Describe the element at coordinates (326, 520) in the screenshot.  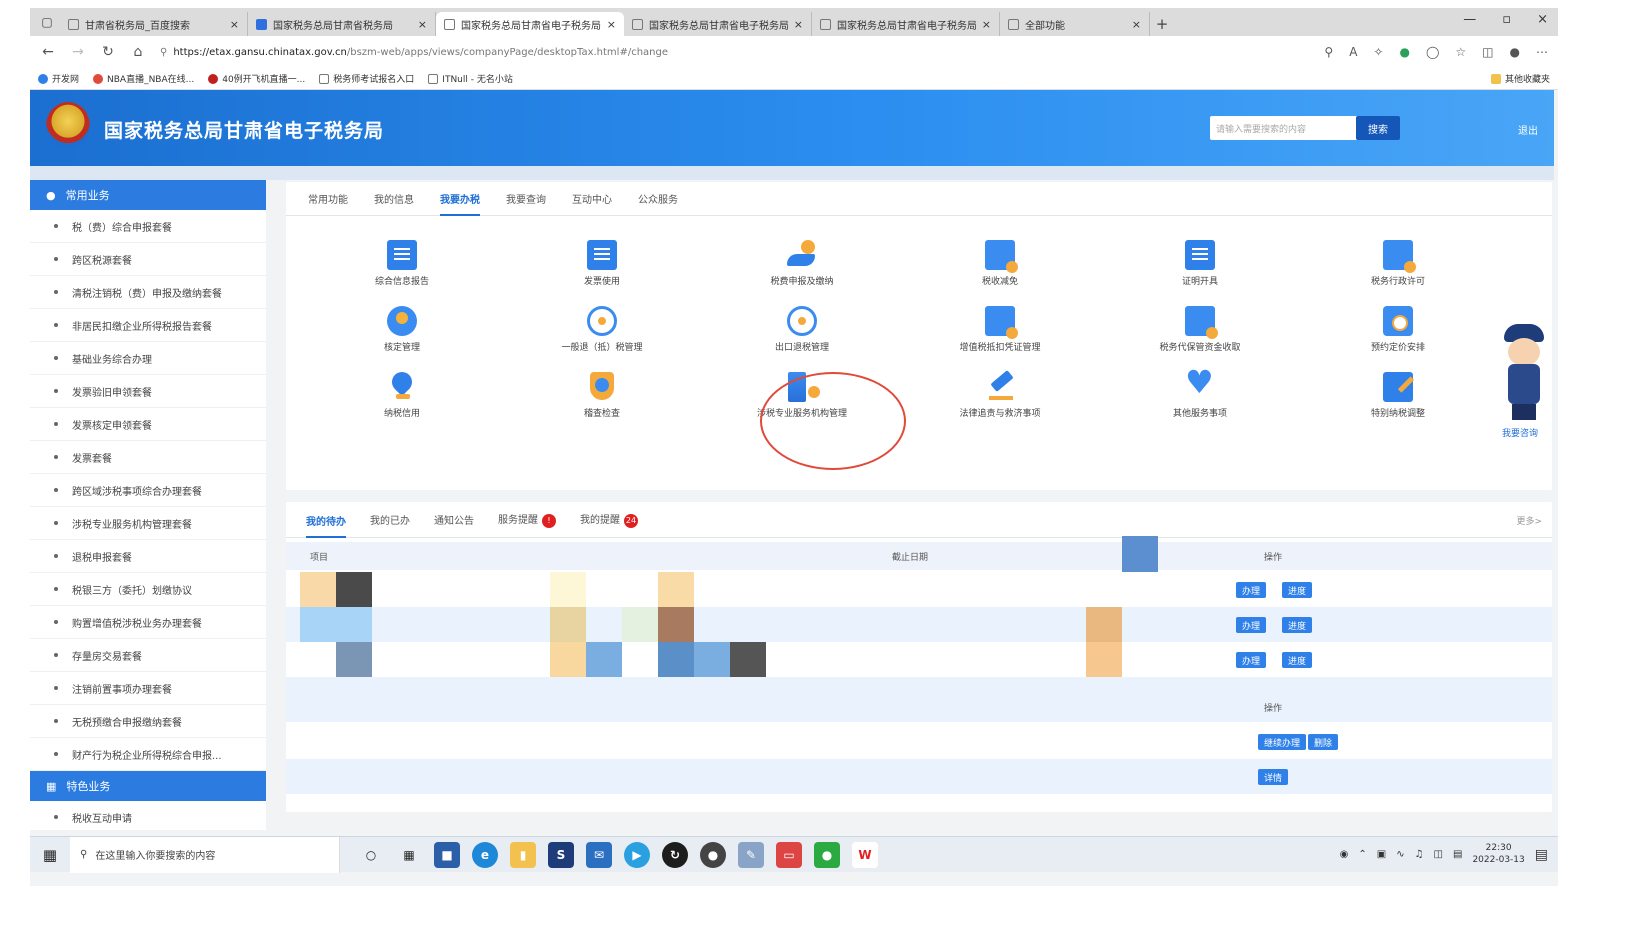
I see `tab-my-todo: 我的待办` at that location.